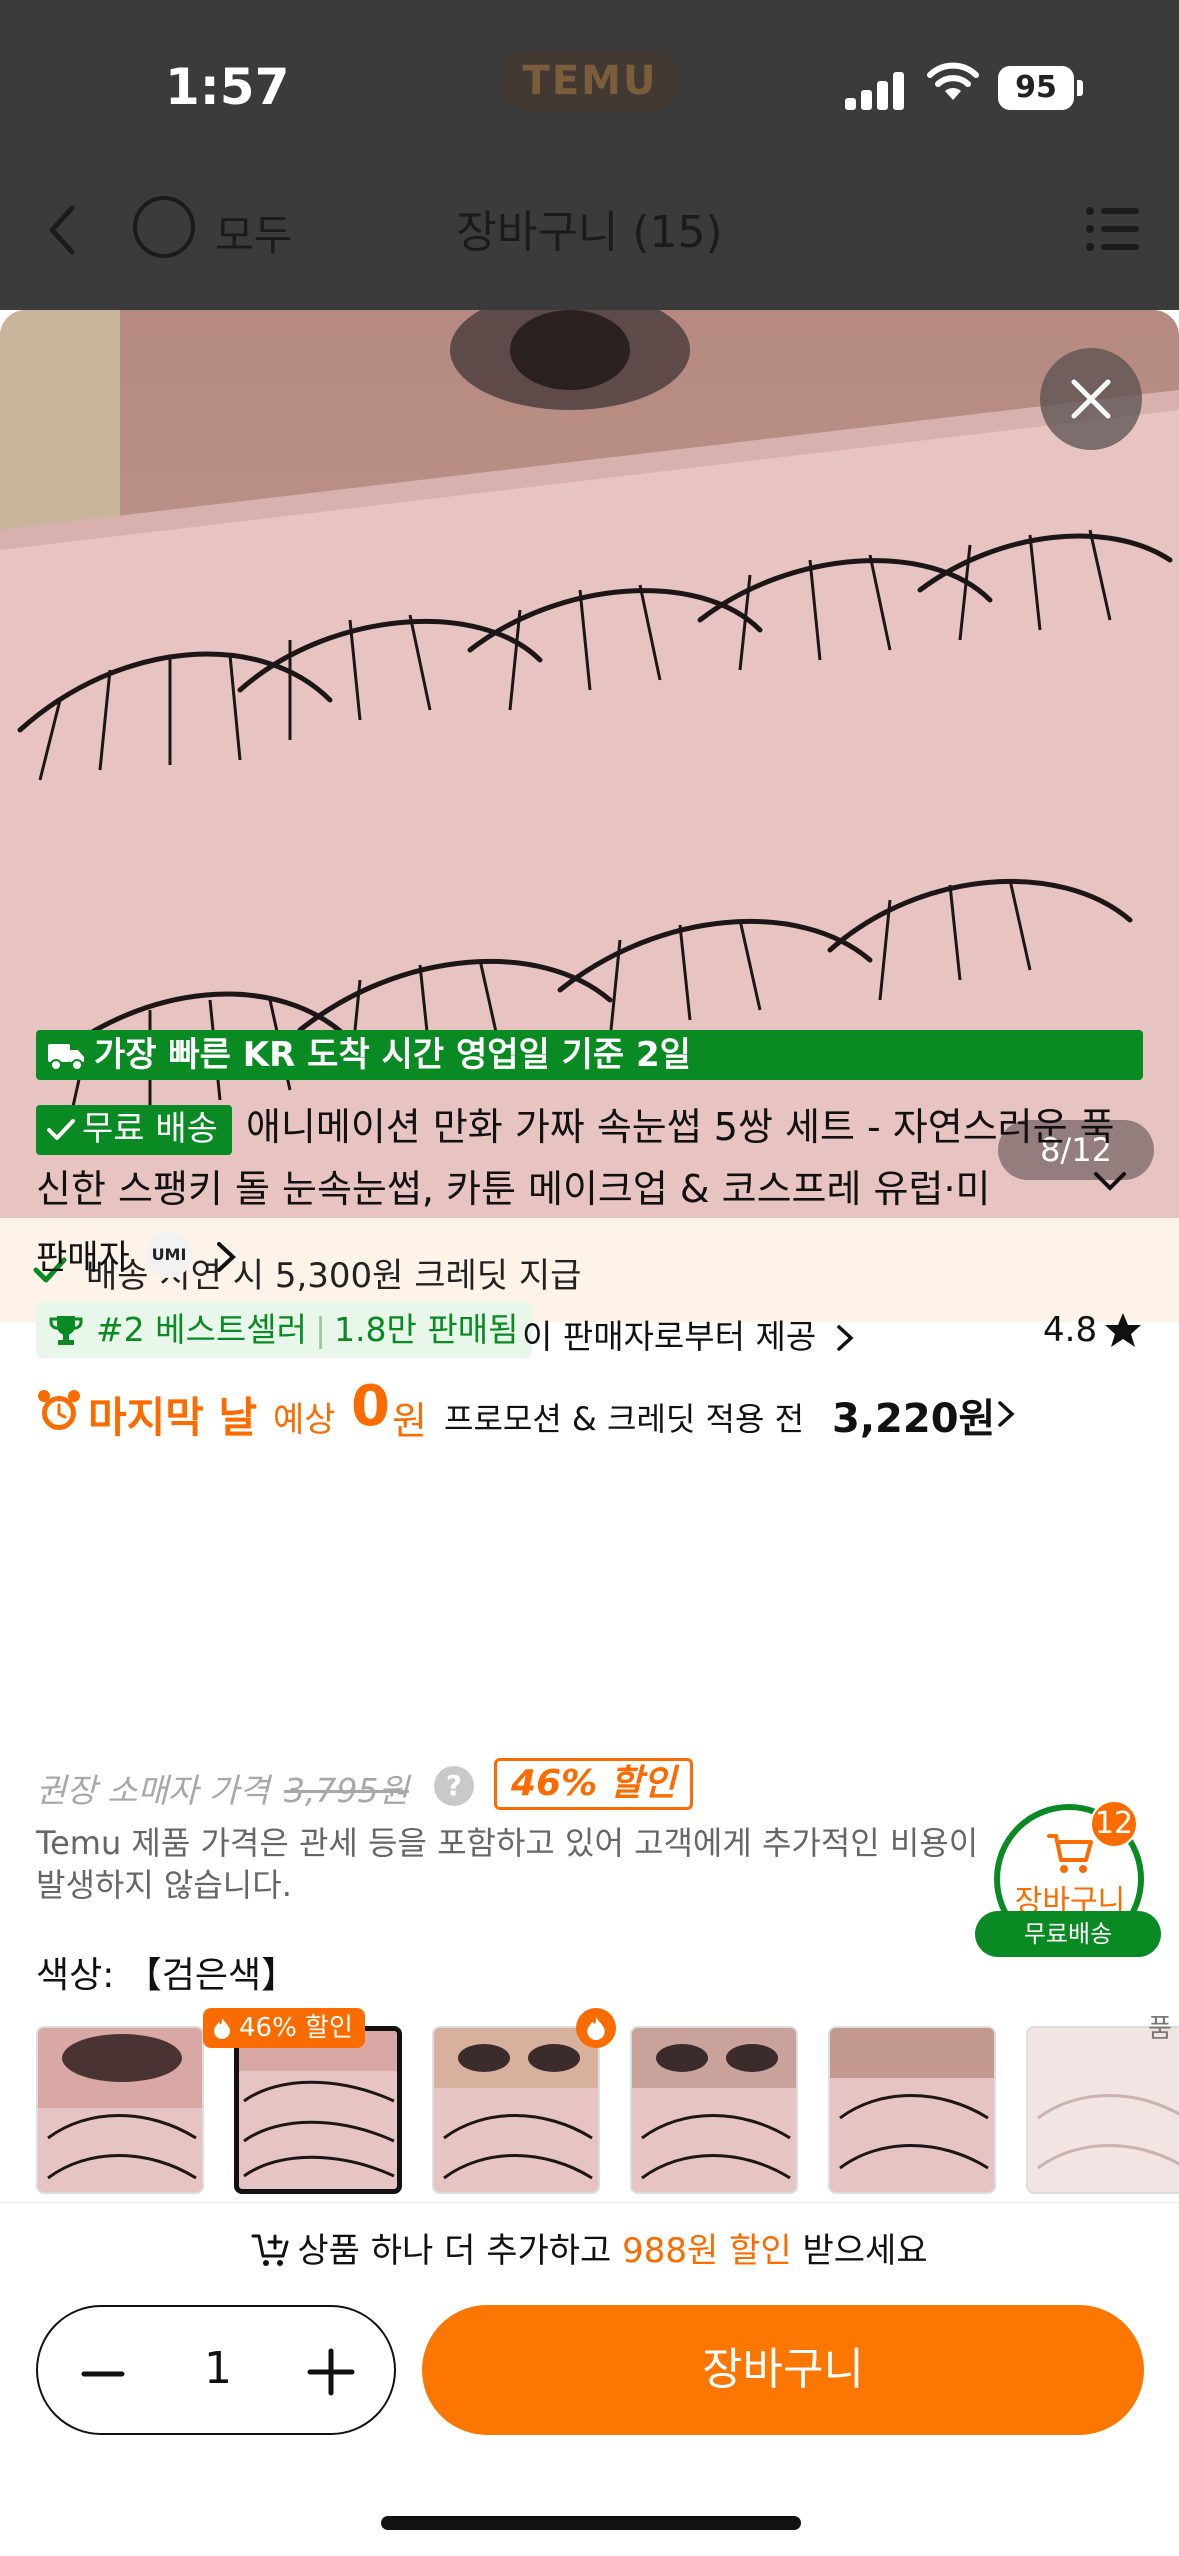 The height and width of the screenshot is (2556, 1179). I want to click on close-button, so click(1091, 399).